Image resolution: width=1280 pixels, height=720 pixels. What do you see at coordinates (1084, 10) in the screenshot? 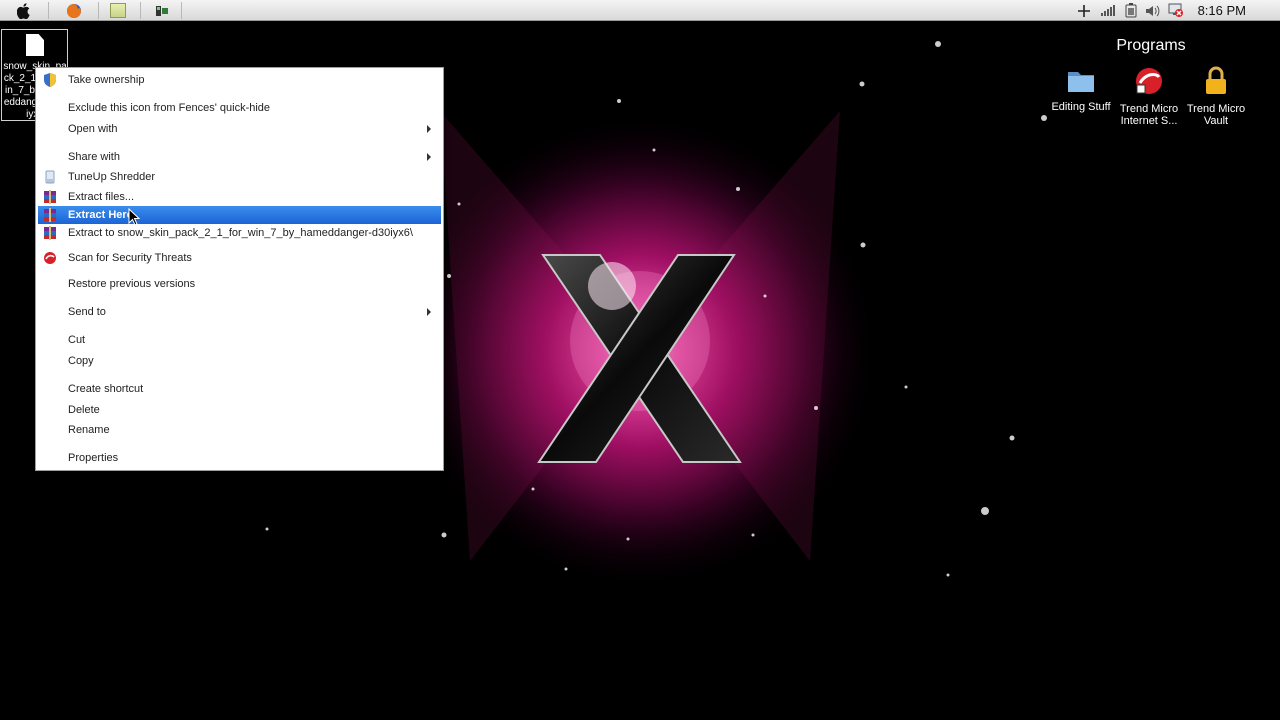
I see `plus-icon` at bounding box center [1084, 10].